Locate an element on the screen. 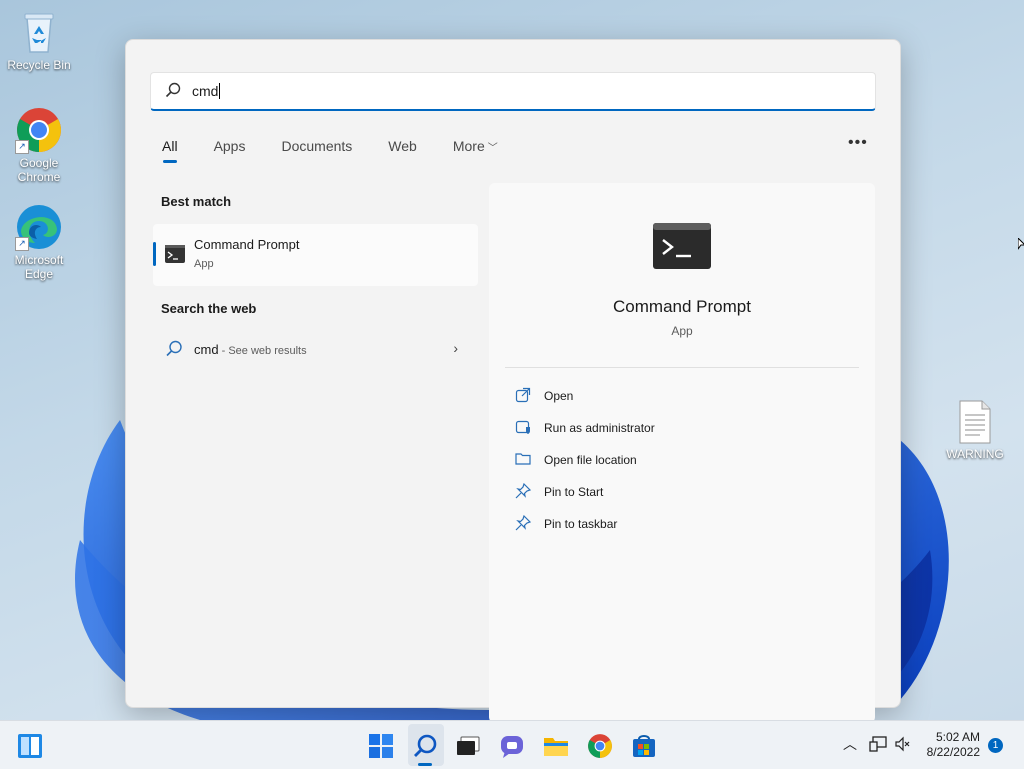 The height and width of the screenshot is (769, 1024). chrome-icon: ↗ is located at coordinates (39, 130).